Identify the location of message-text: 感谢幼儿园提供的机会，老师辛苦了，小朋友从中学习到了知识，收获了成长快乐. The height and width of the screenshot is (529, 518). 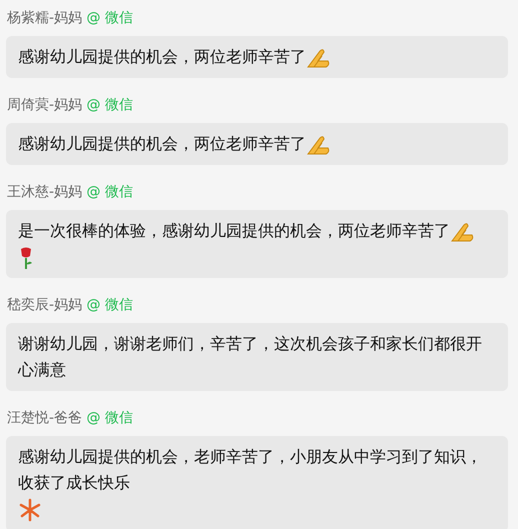
(250, 469).